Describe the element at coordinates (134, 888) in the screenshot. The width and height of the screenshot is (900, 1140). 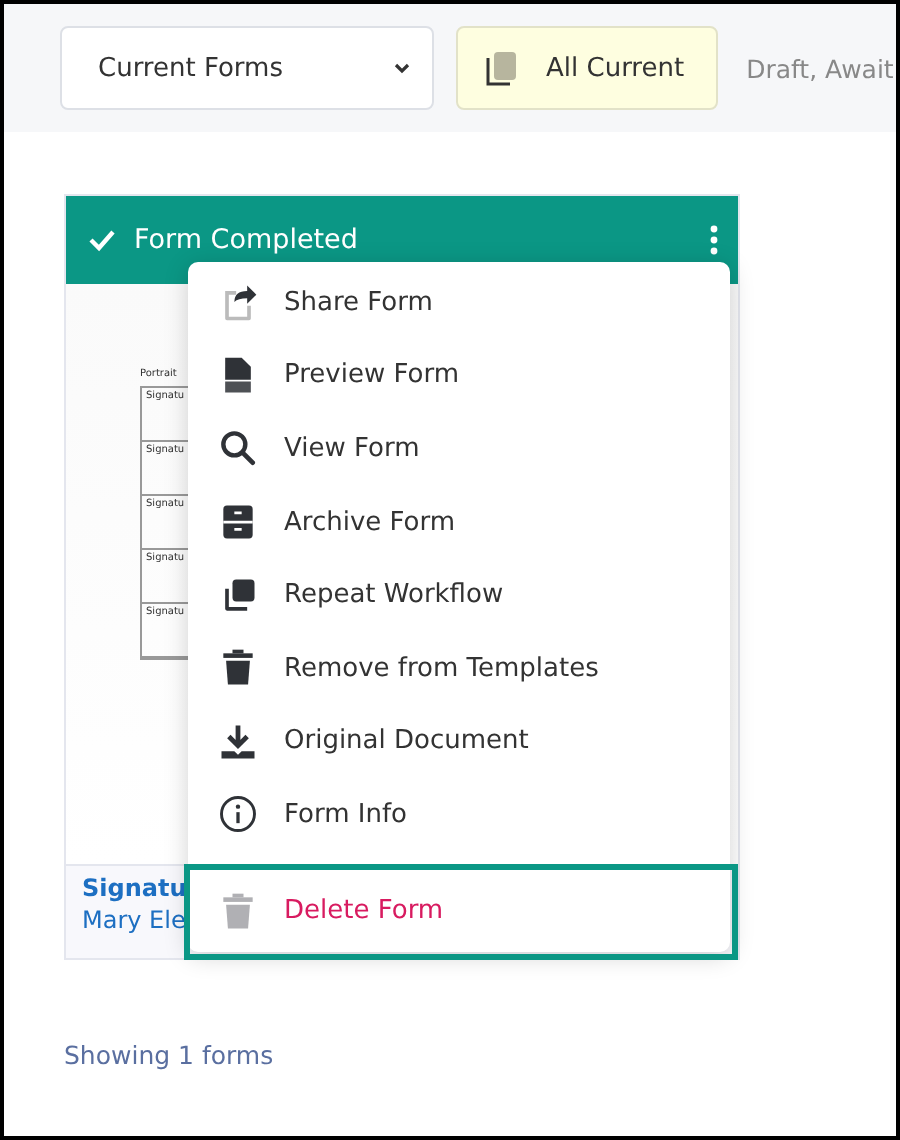
I see `form-title: Signatu` at that location.